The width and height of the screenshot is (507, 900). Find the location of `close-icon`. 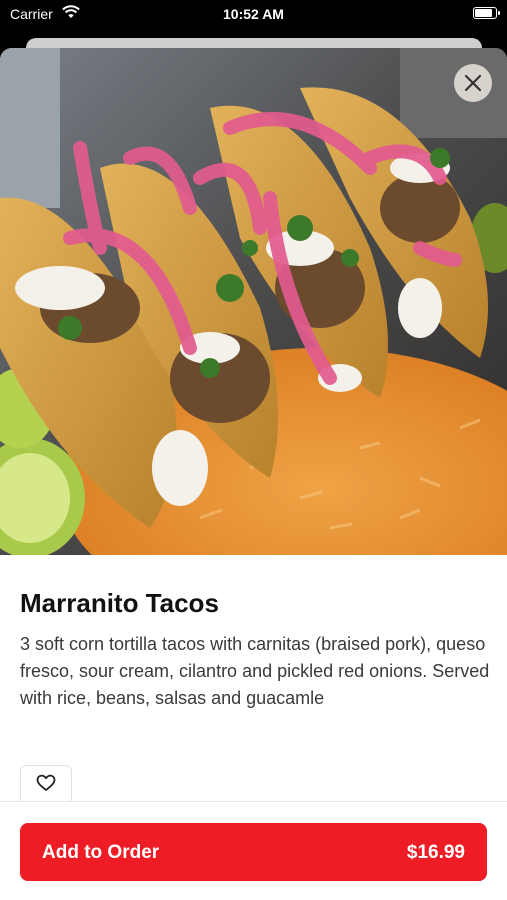

close-icon is located at coordinates (473, 83).